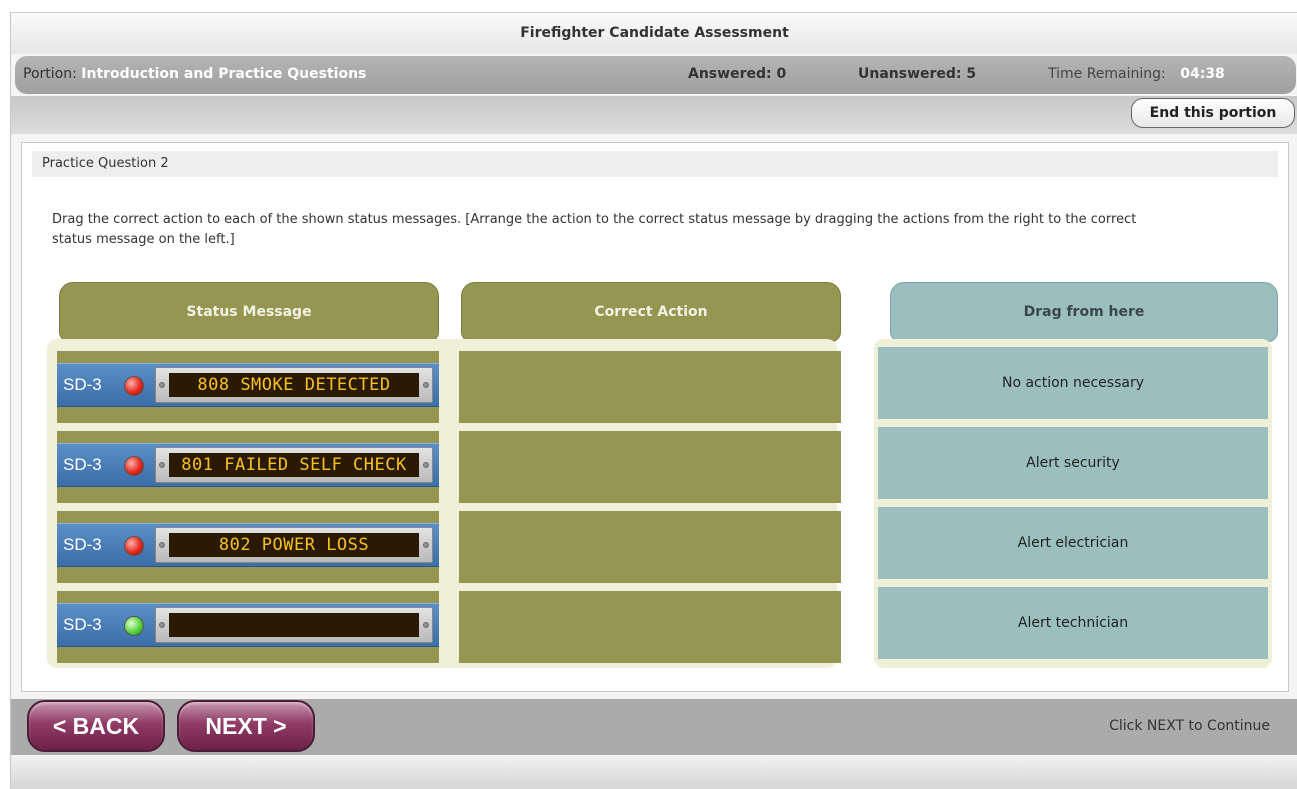 Image resolution: width=1297 pixels, height=789 pixels. Describe the element at coordinates (1084, 312) in the screenshot. I see `drag-from-here-header: Drag from here` at that location.